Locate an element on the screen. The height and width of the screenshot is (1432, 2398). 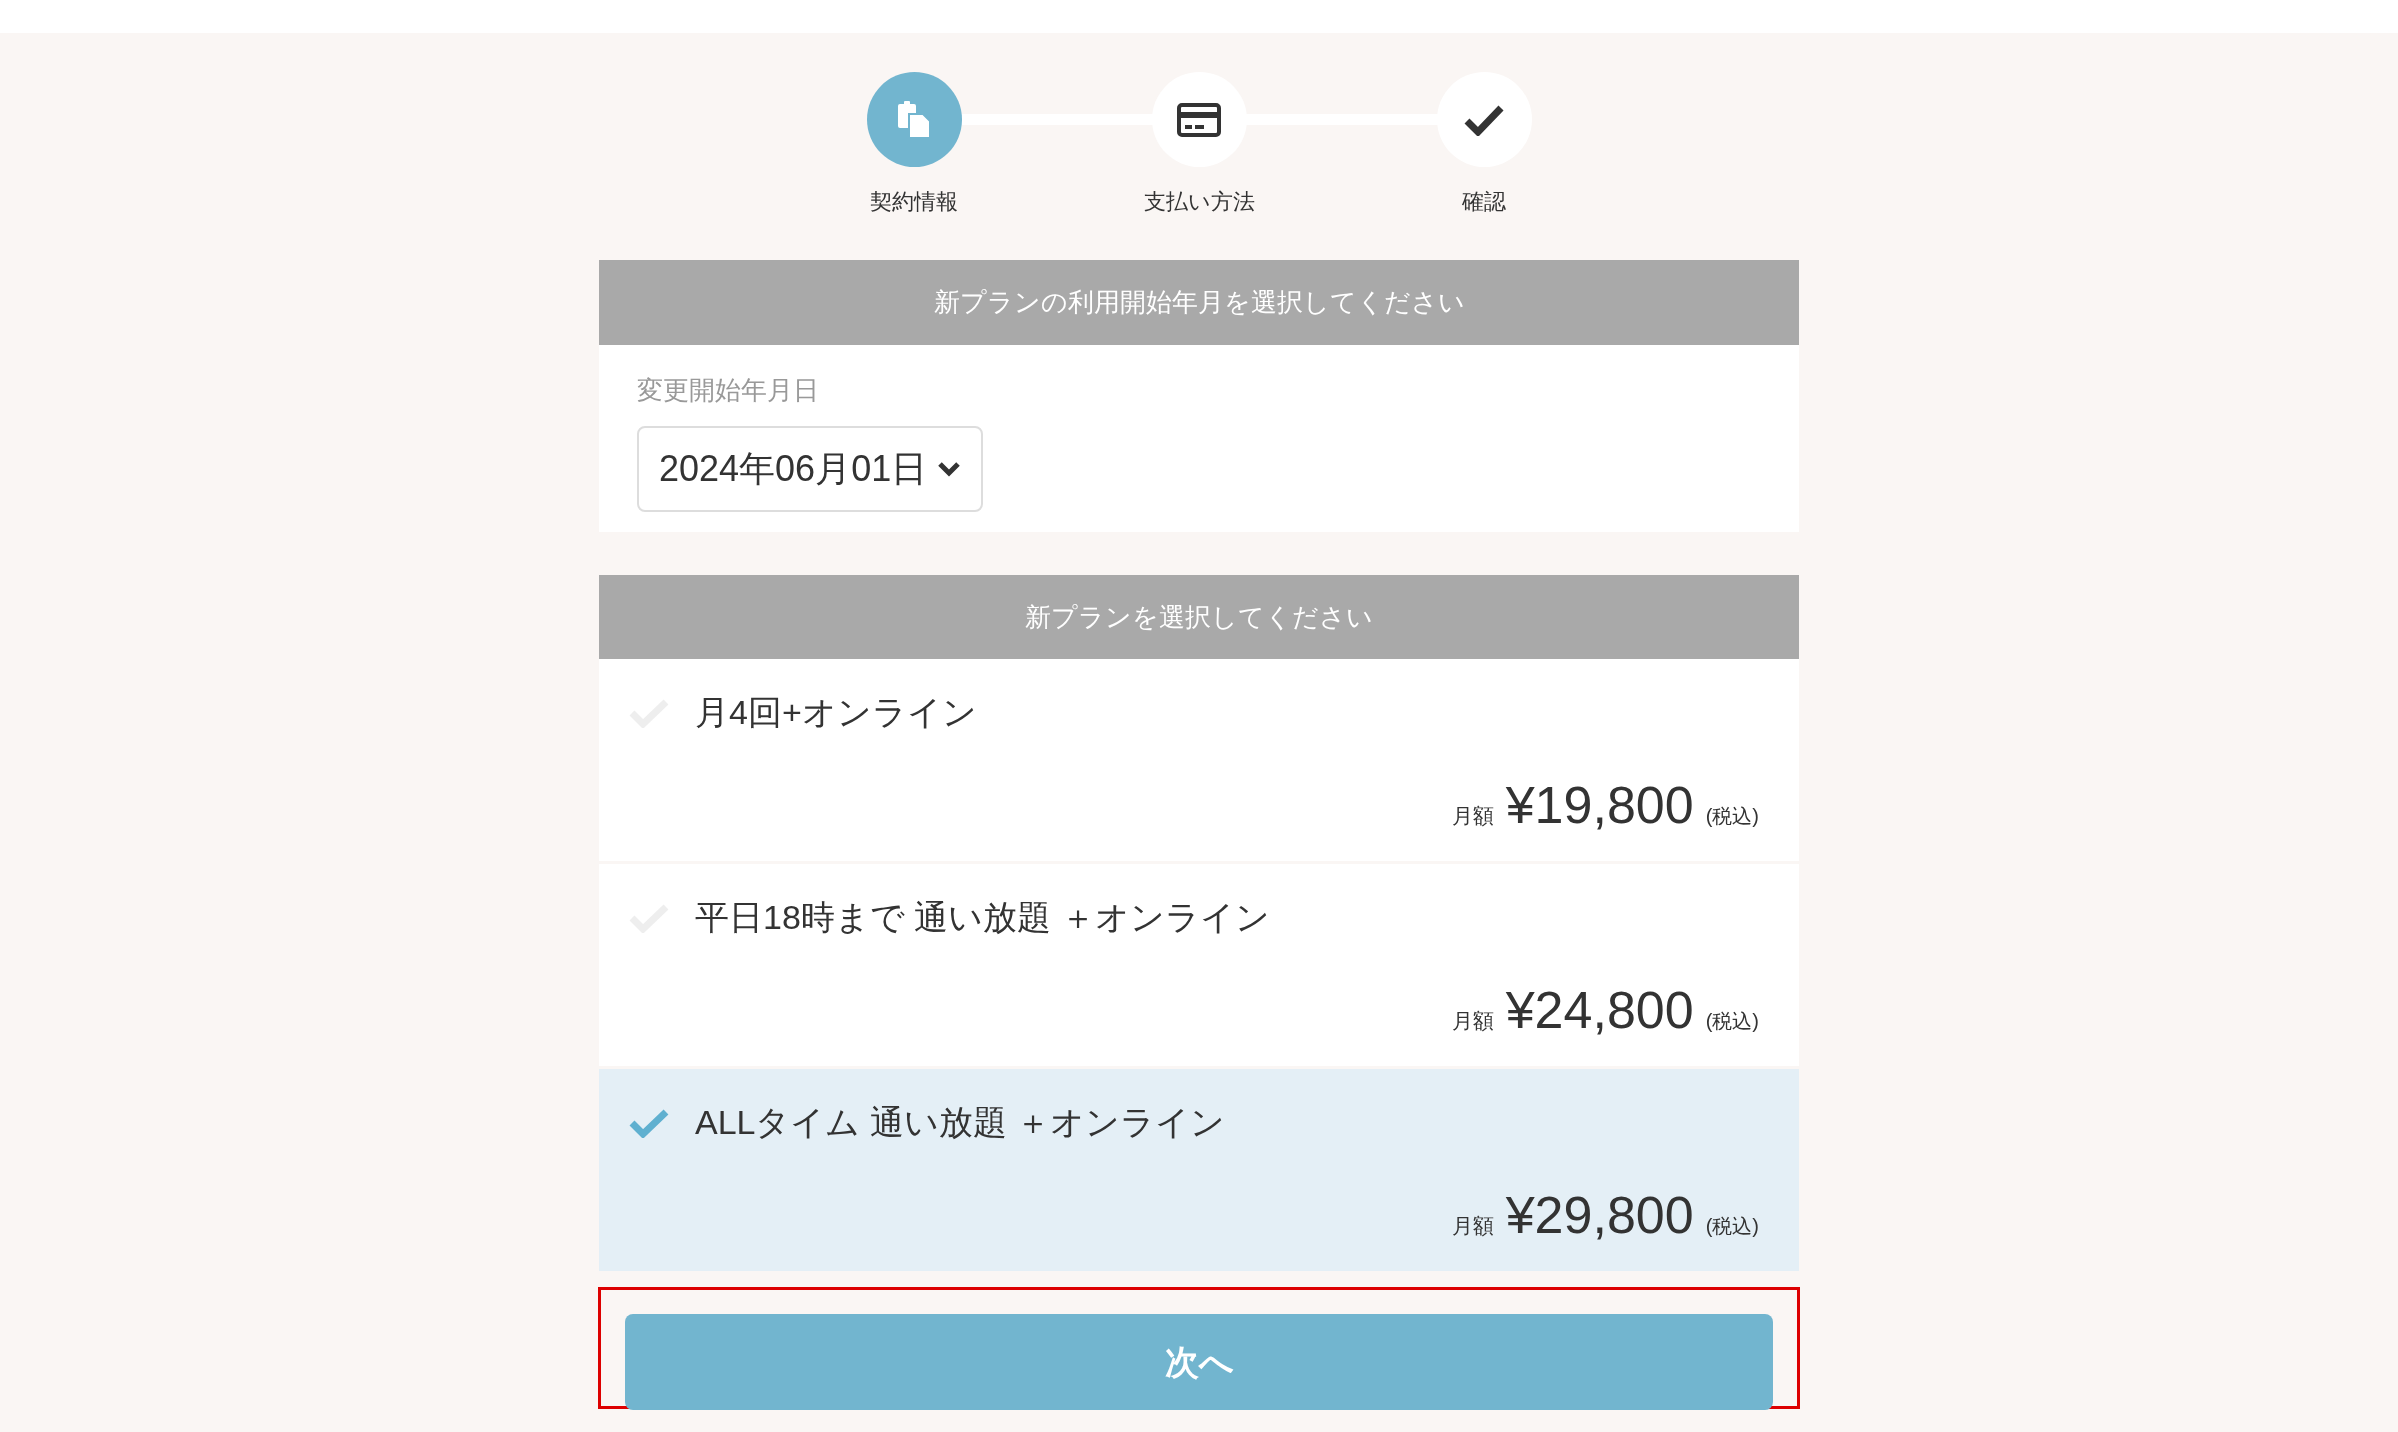
plan-price: ¥29,800 is located at coordinates (1599, 1215).